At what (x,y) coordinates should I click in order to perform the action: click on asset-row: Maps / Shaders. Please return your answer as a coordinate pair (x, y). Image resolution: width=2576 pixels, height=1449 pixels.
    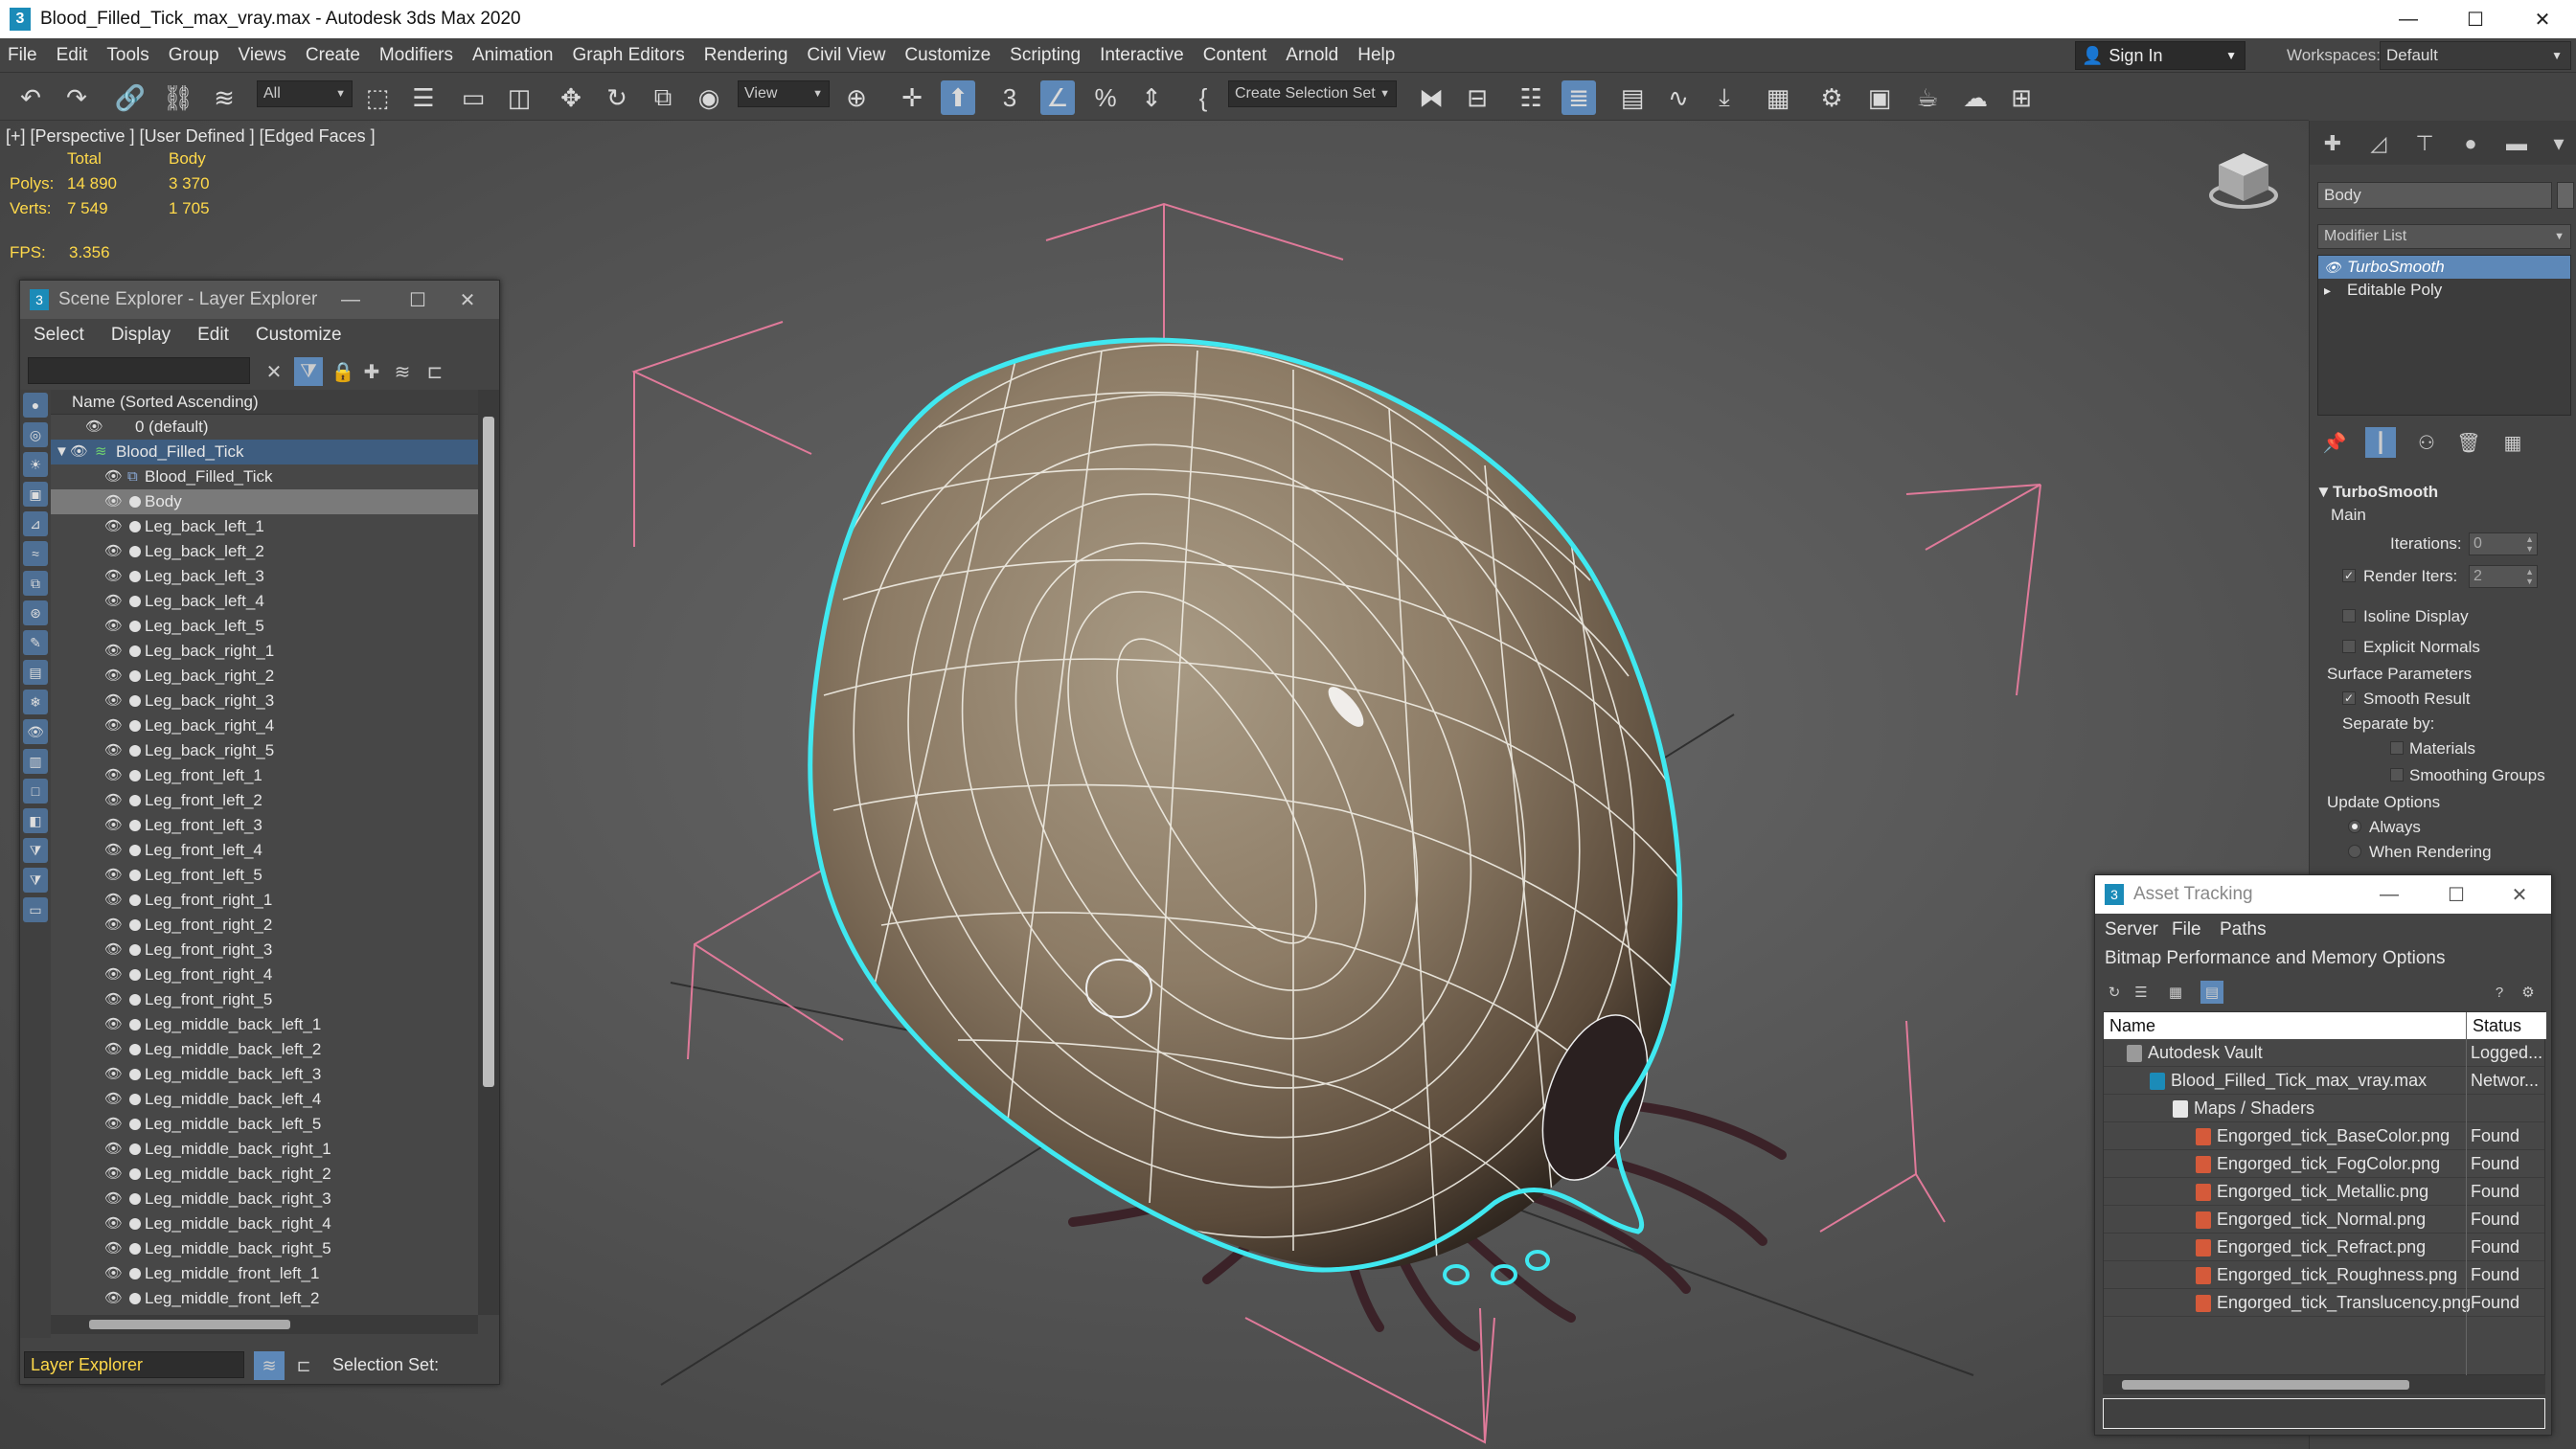
    Looking at the image, I should click on (2324, 1108).